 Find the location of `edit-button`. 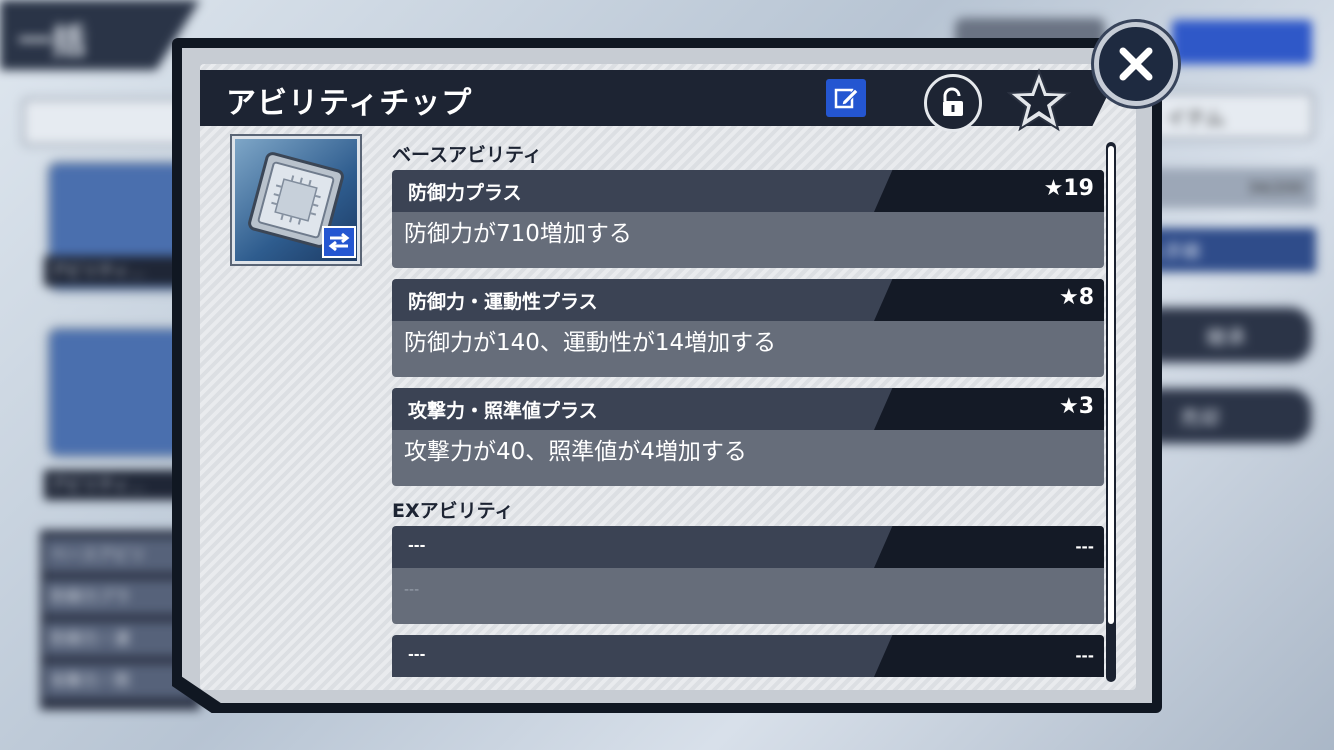

edit-button is located at coordinates (846, 98).